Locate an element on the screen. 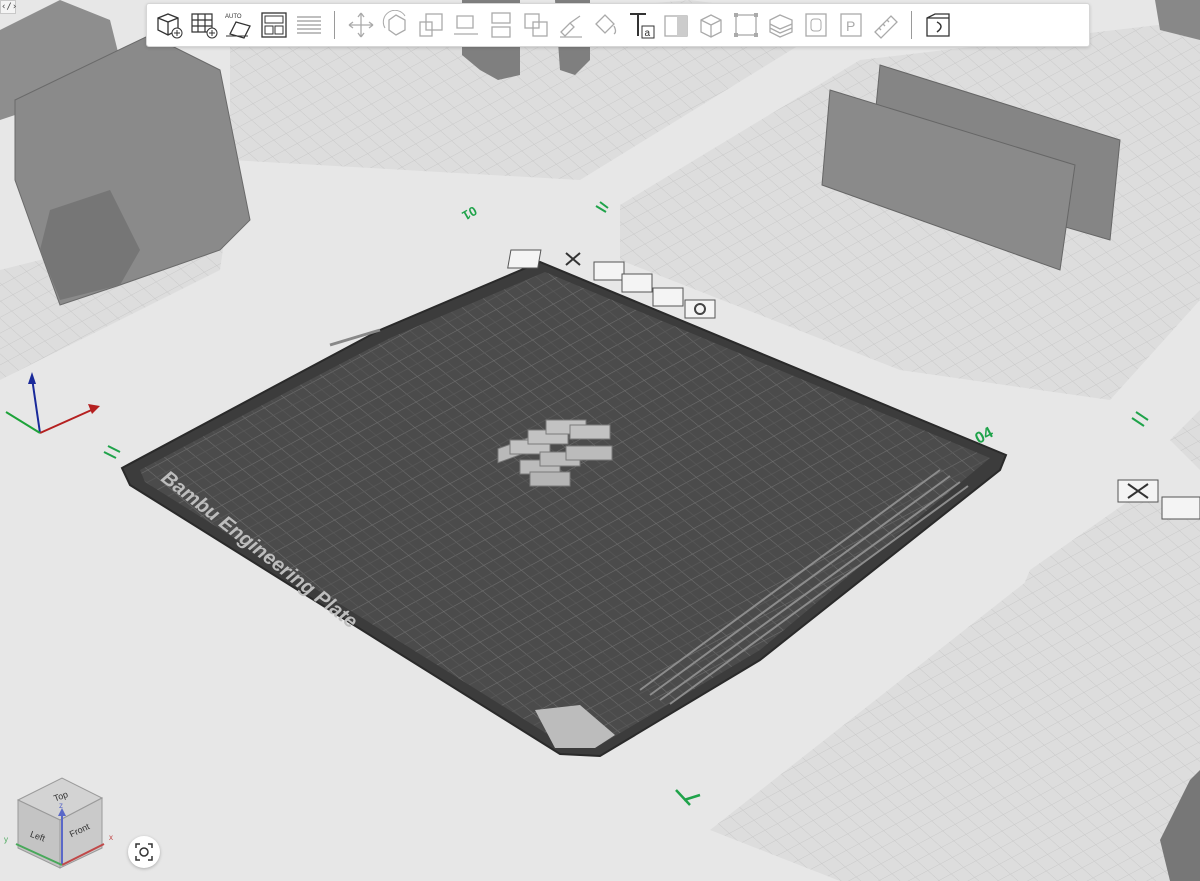 This screenshot has width=1200, height=881. boolean-icon is located at coordinates (535, 25).